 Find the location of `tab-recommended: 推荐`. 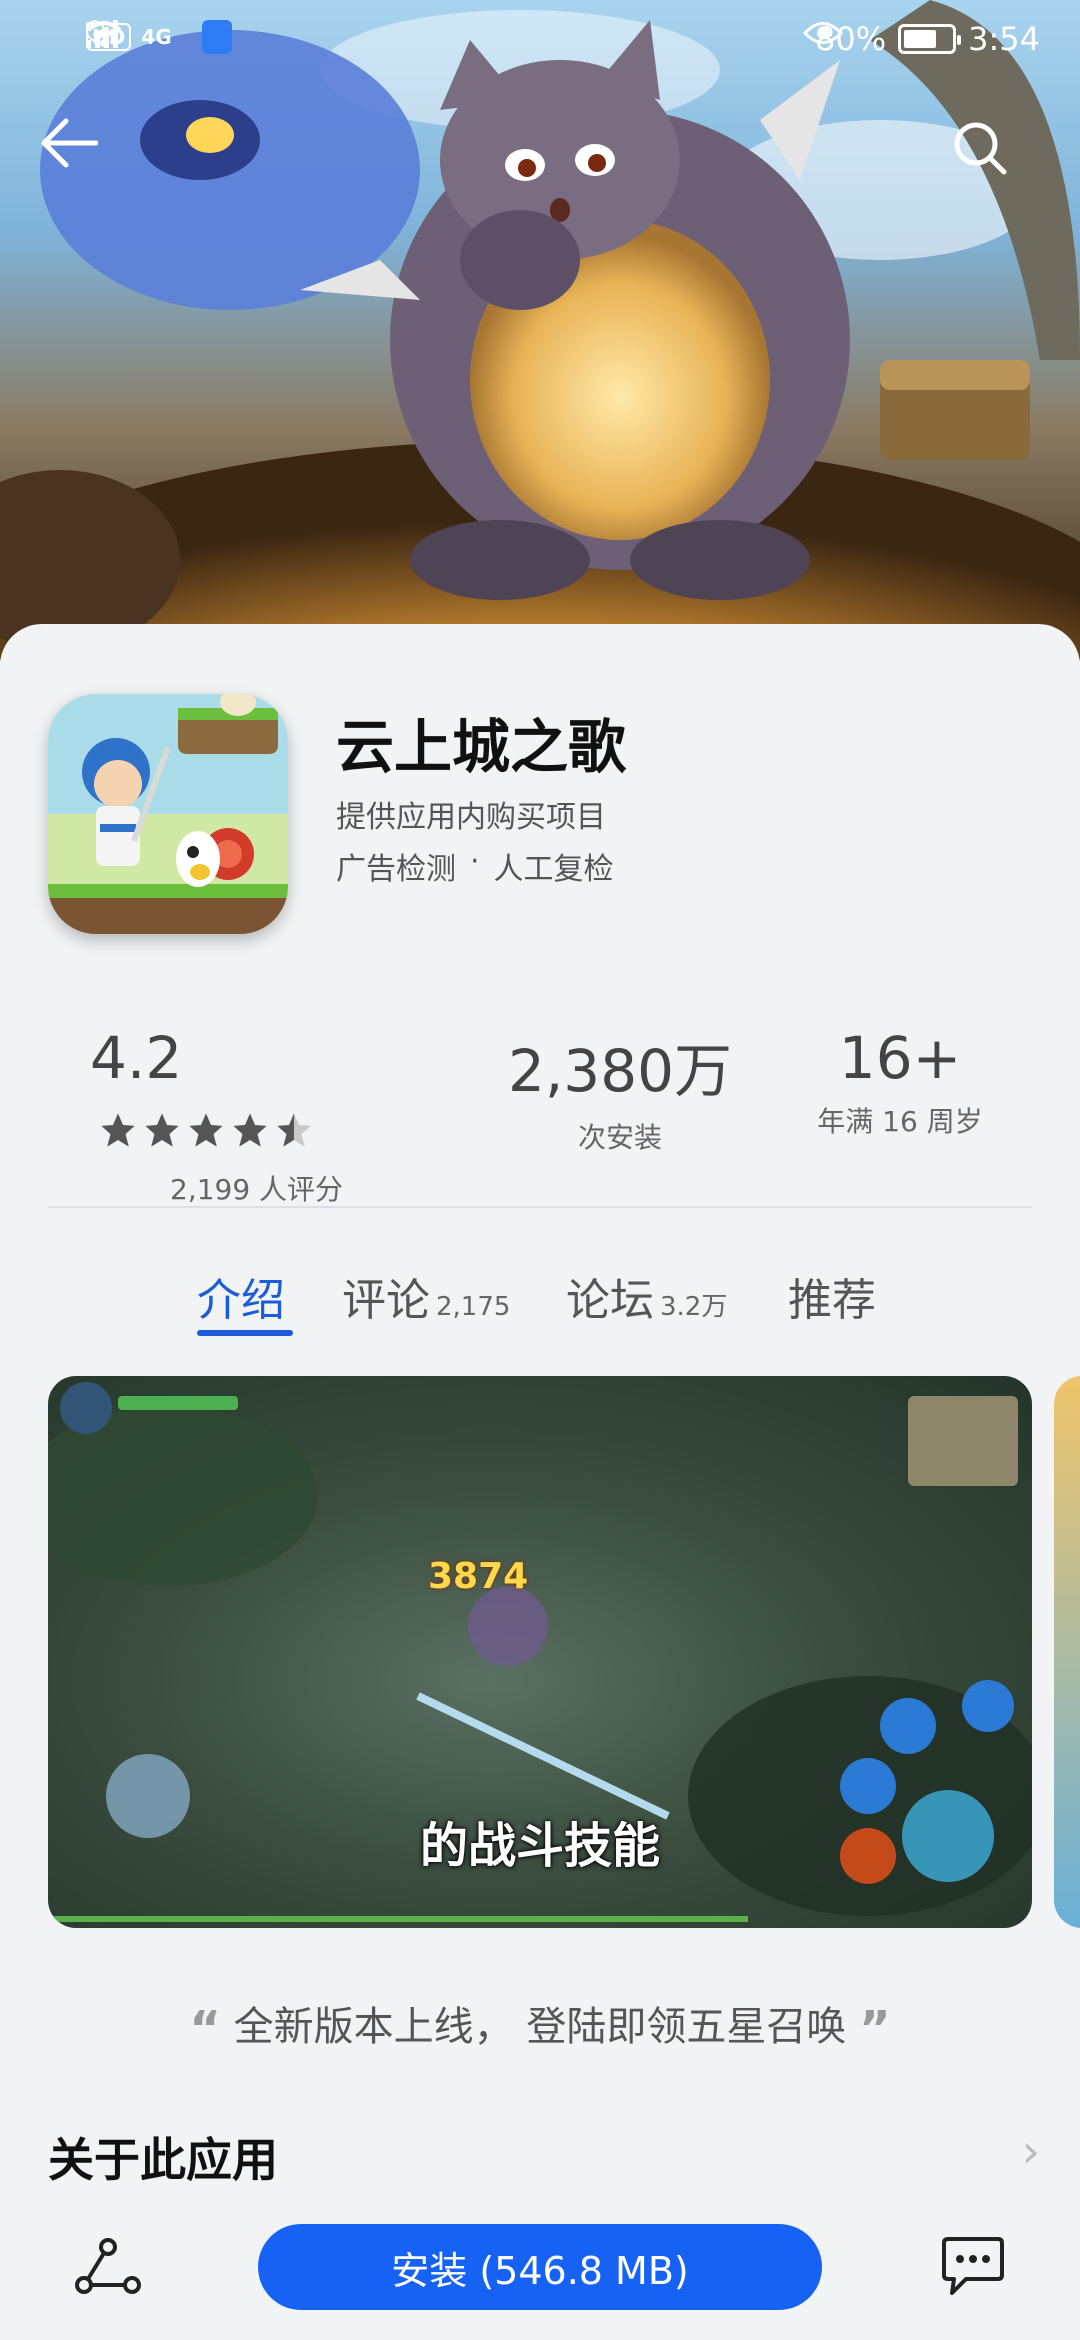

tab-recommended: 推荐 is located at coordinates (832, 1296).